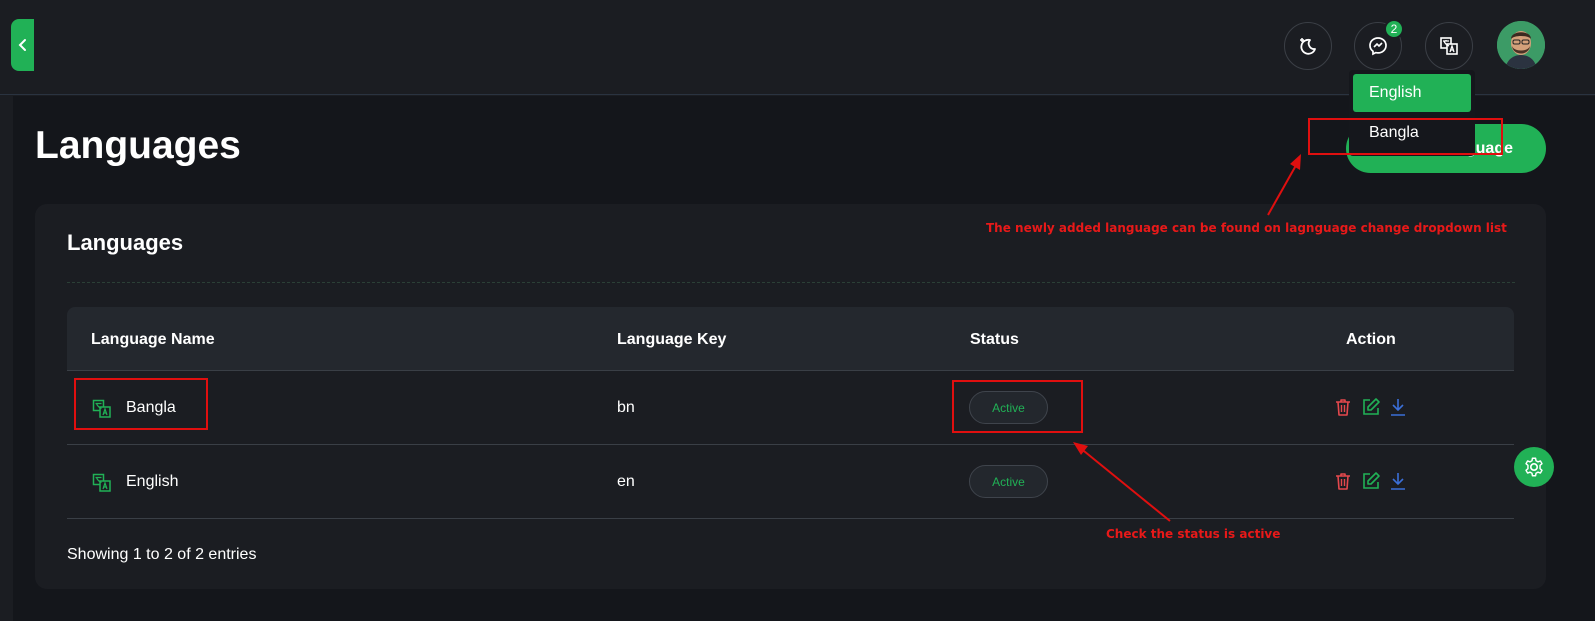 The height and width of the screenshot is (621, 1595). I want to click on language-name: English, so click(152, 481).